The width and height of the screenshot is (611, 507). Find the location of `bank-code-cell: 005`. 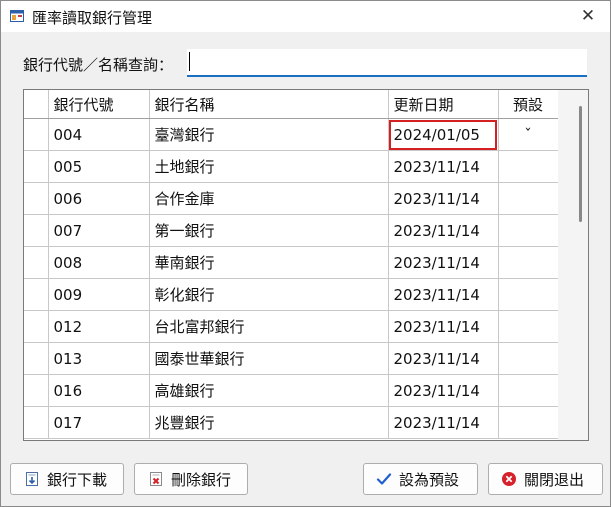

bank-code-cell: 005 is located at coordinates (99, 166).